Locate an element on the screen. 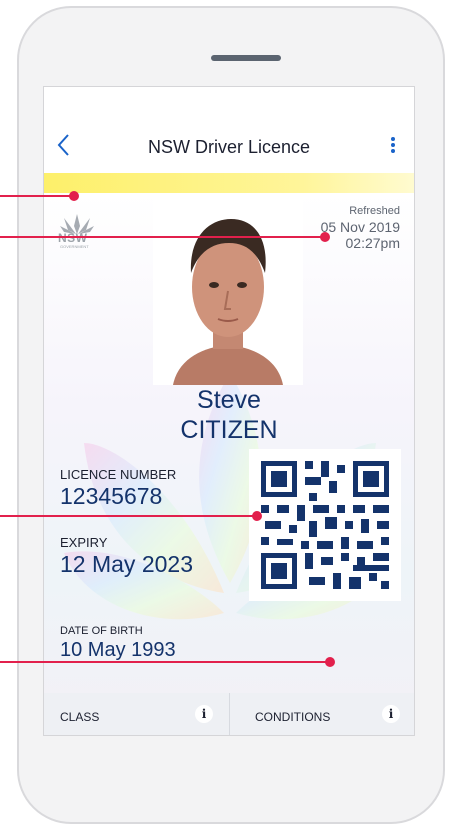 The width and height of the screenshot is (451, 830). phone-speaker is located at coordinates (246, 58).